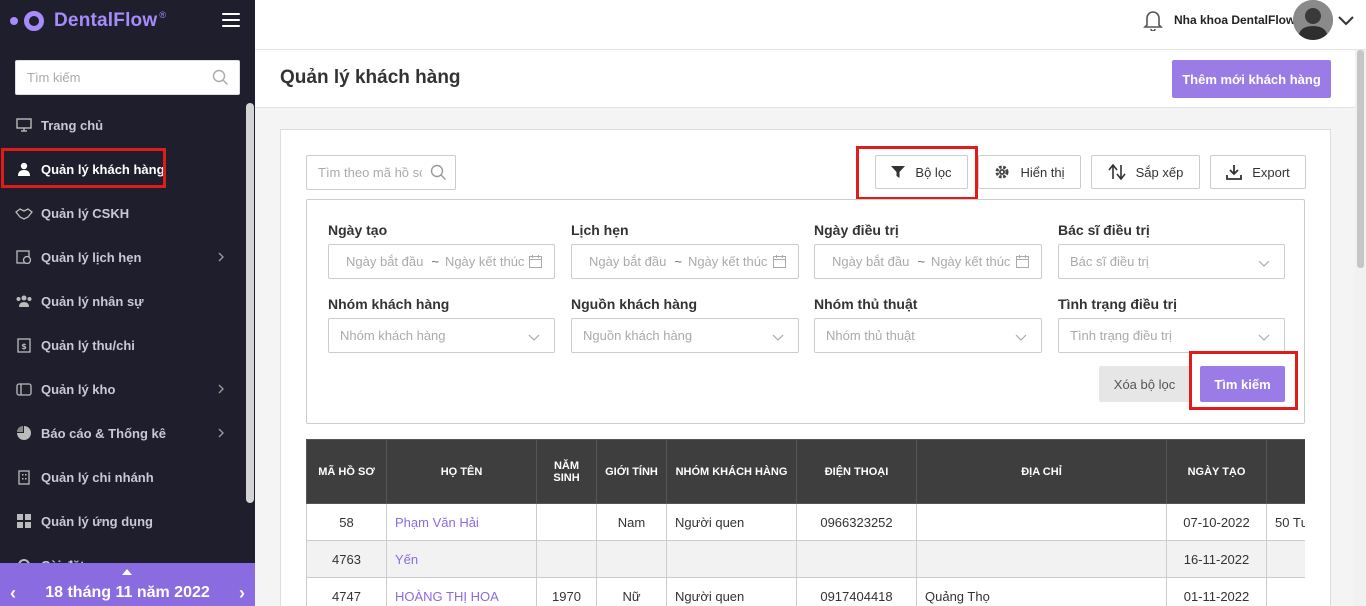 The width and height of the screenshot is (1366, 606). I want to click on customer-name-link: Yến, so click(461, 559).